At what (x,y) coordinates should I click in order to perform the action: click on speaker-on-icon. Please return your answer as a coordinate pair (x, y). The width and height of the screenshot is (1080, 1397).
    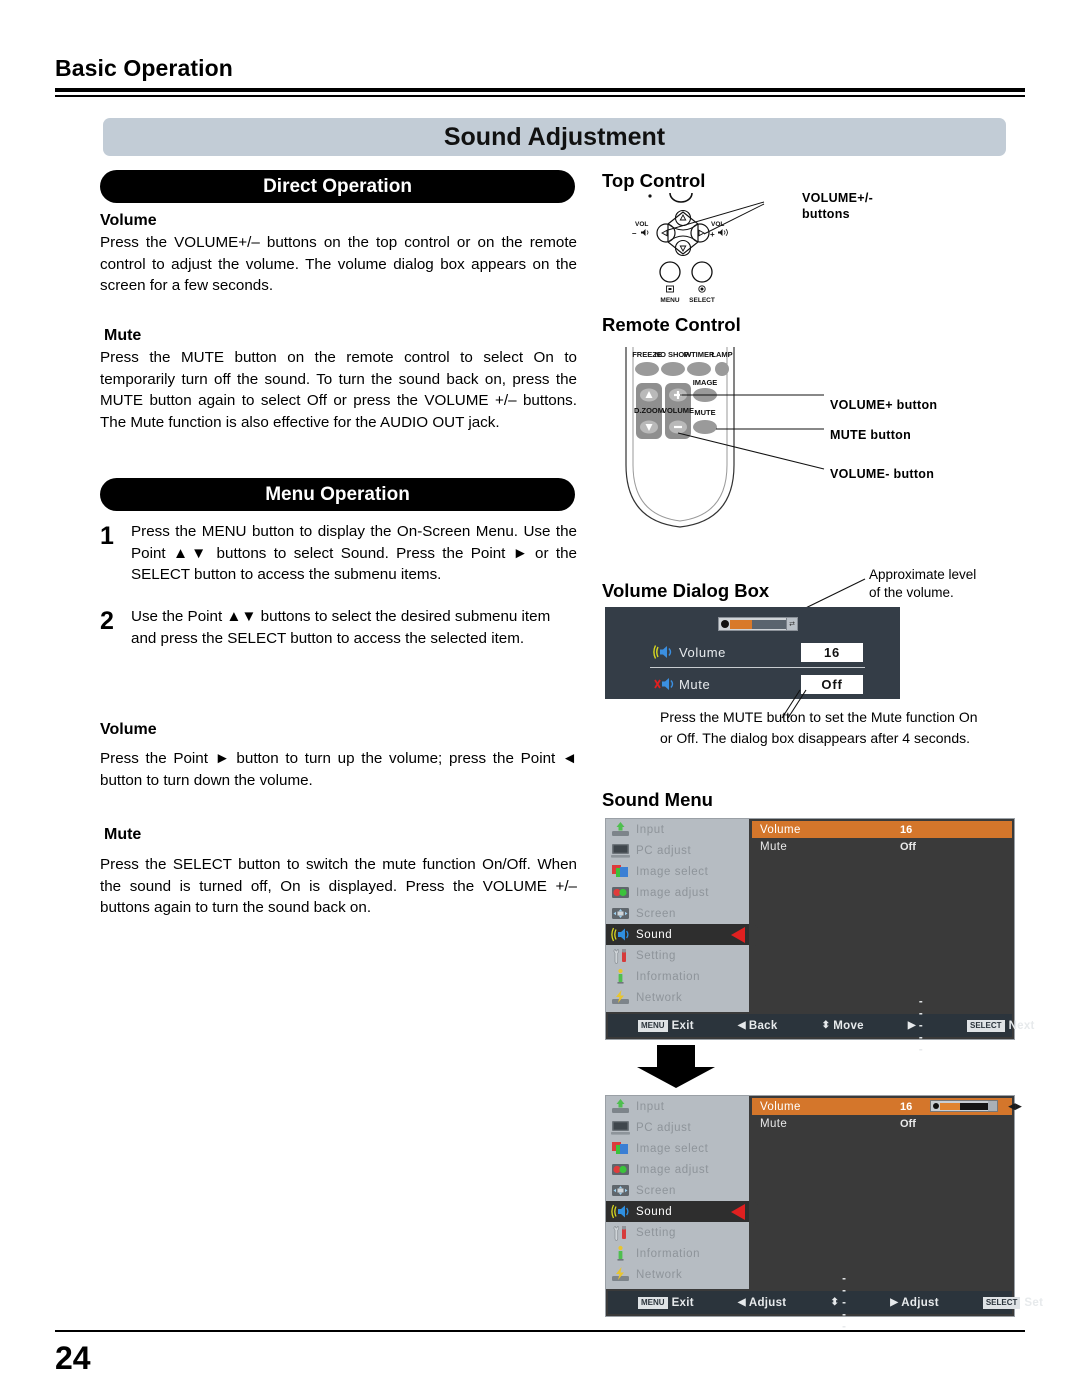
    Looking at the image, I should click on (662, 652).